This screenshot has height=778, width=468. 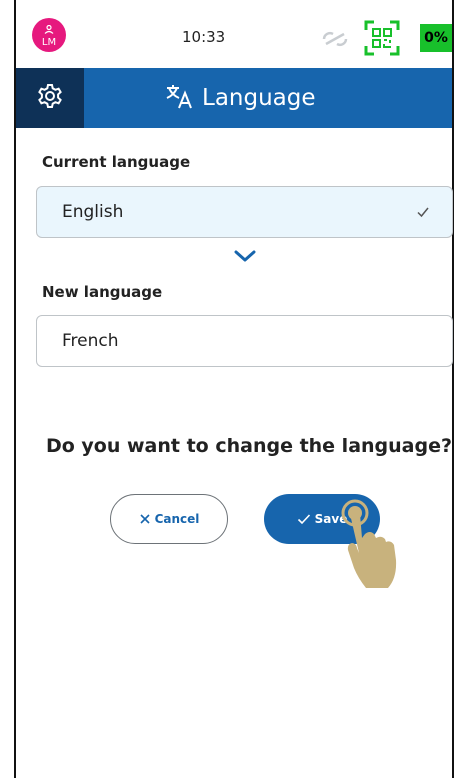 What do you see at coordinates (436, 38) in the screenshot?
I see `battery-indicator: 0%` at bounding box center [436, 38].